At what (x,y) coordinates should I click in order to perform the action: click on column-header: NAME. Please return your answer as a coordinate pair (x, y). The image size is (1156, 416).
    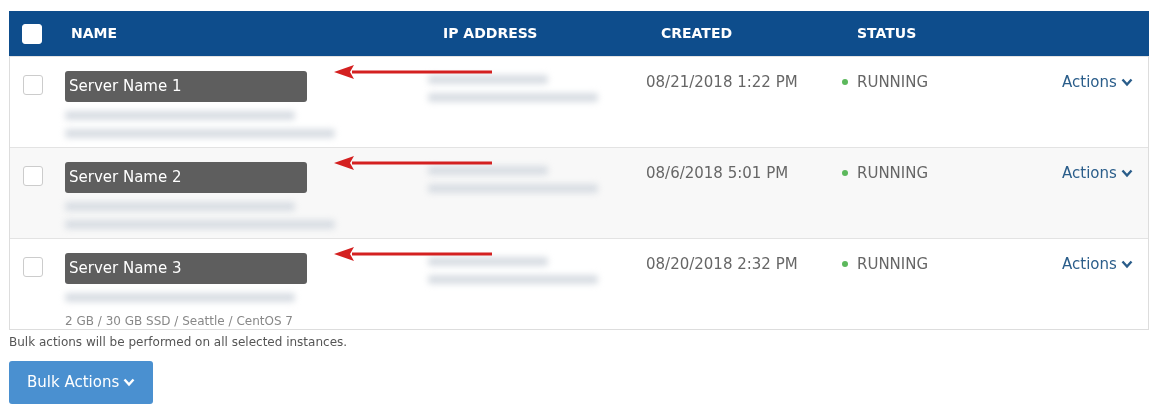
    Looking at the image, I should click on (94, 33).